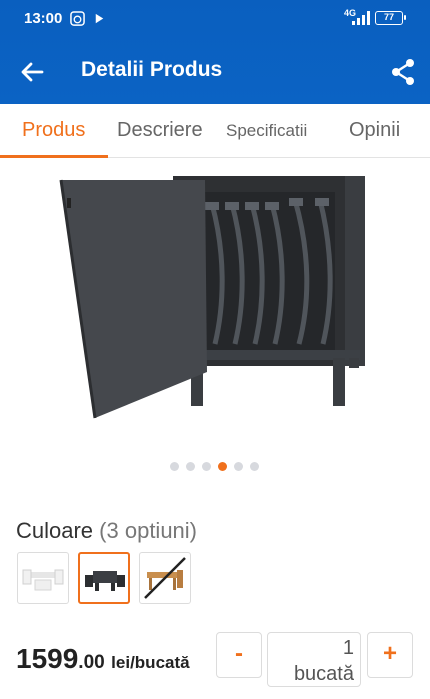  I want to click on arrow-left-icon, so click(32, 72).